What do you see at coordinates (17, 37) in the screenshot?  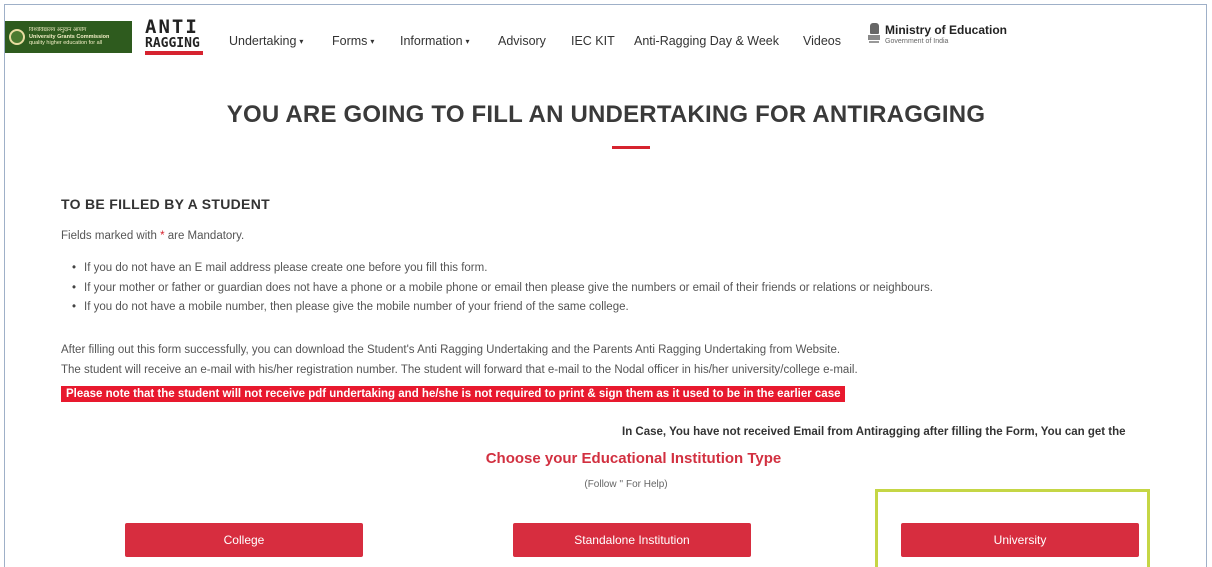 I see `ugc-emblem-icon` at bounding box center [17, 37].